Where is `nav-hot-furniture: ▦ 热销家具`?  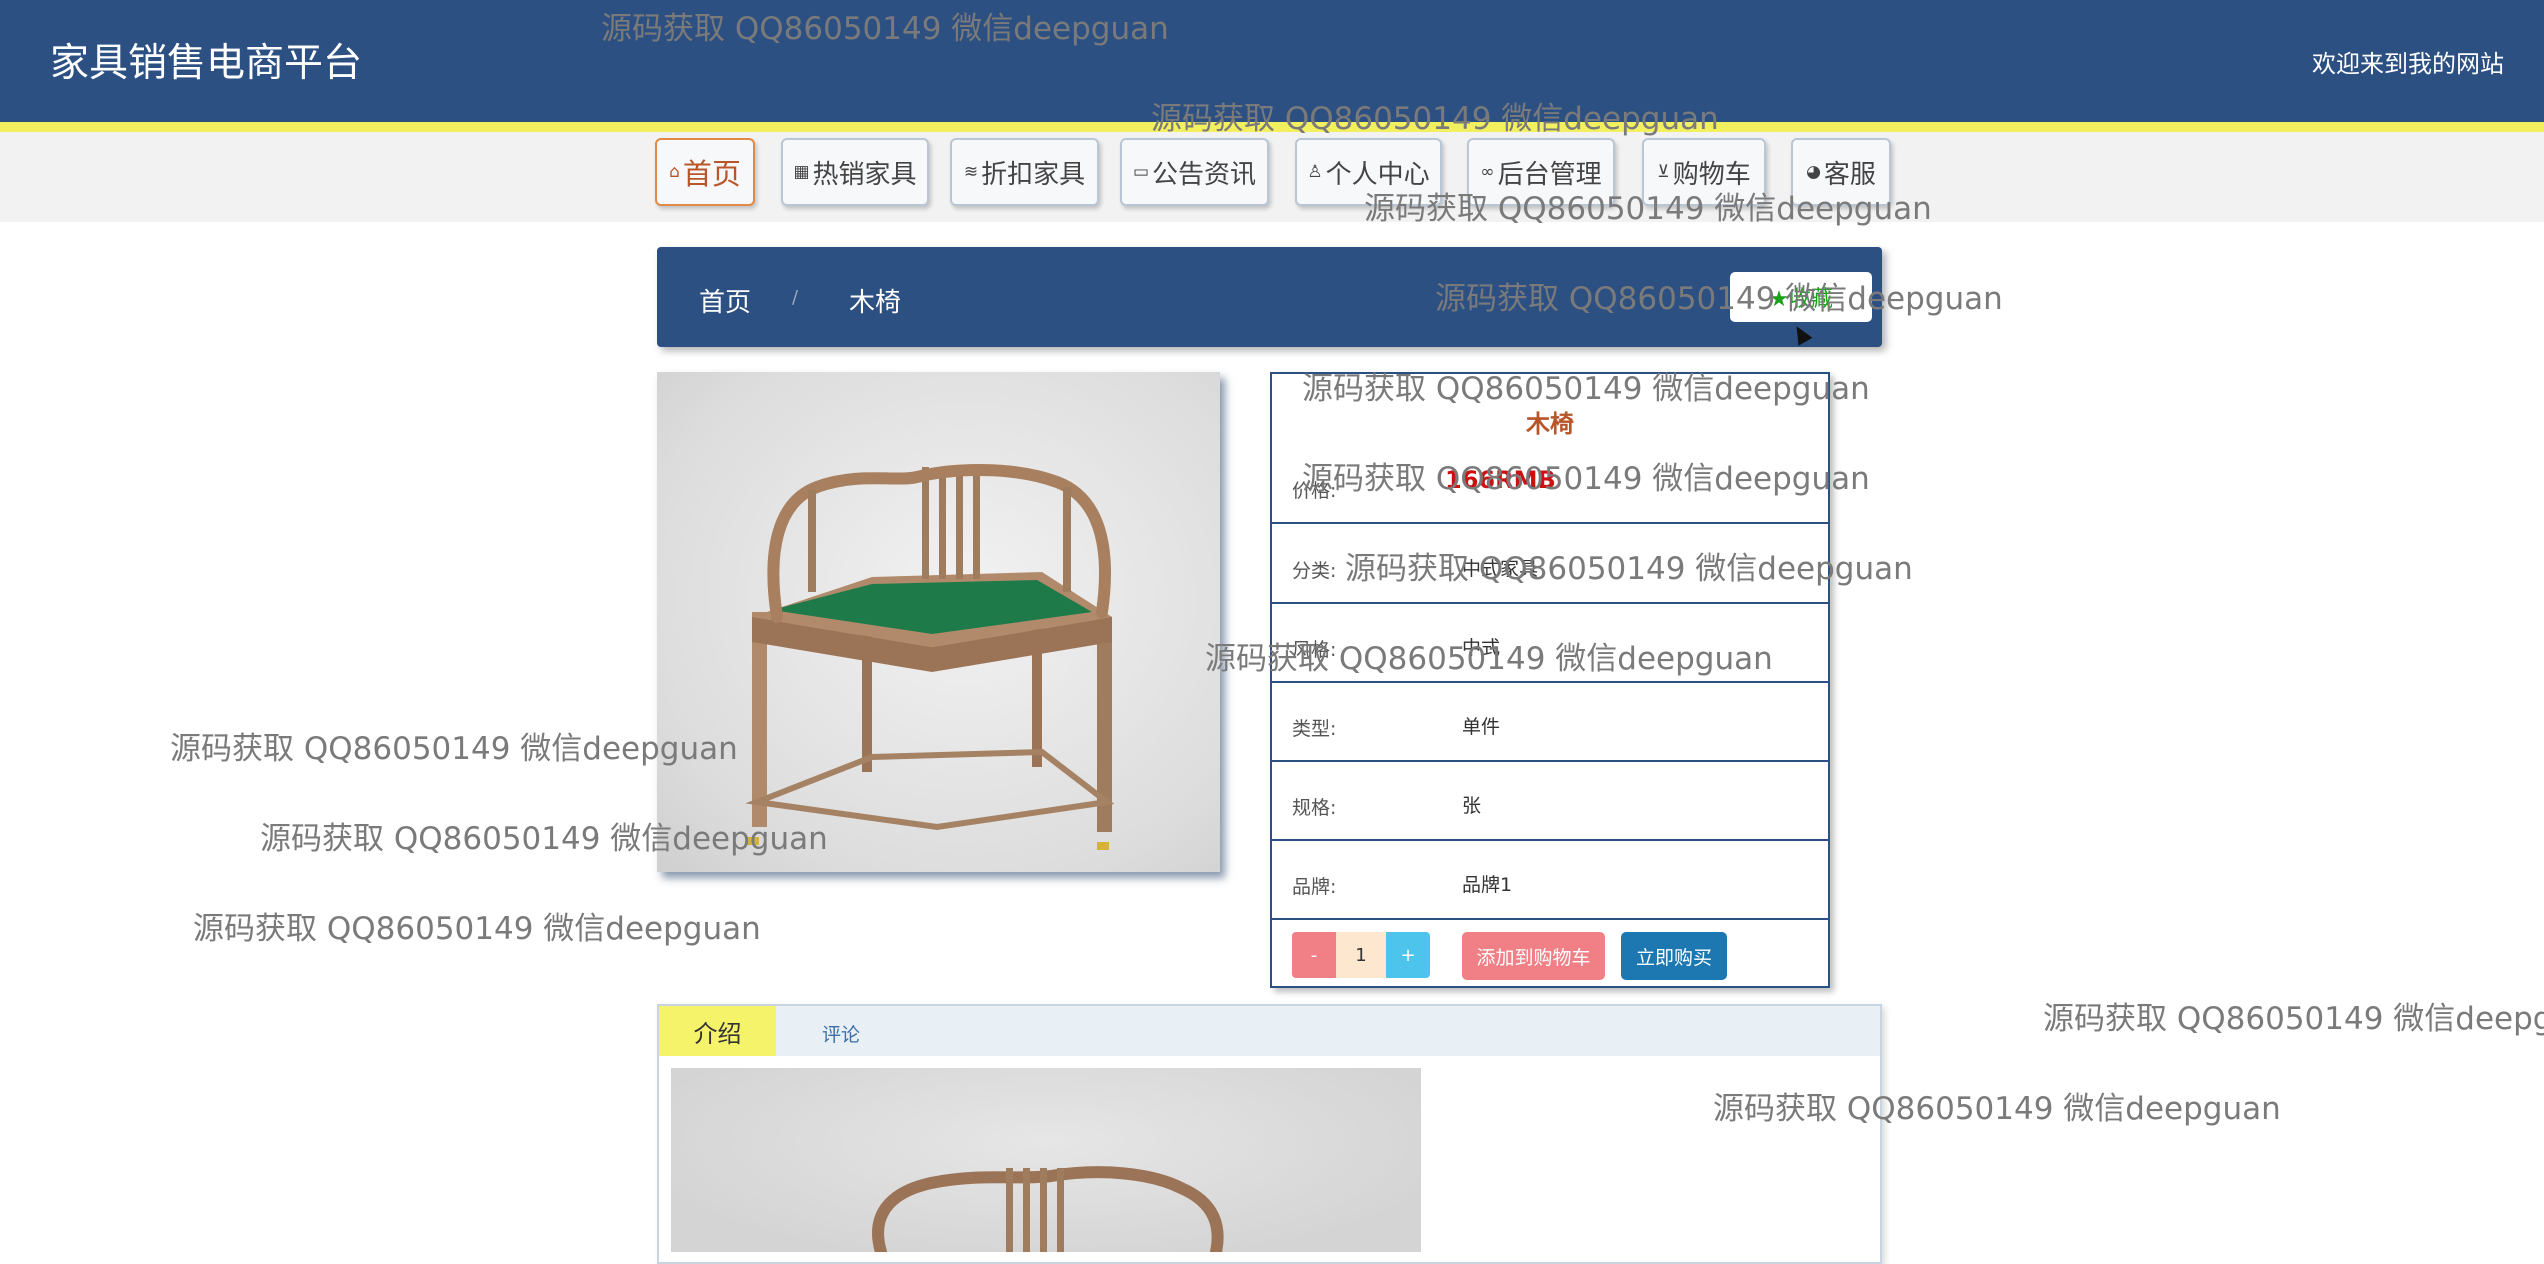 nav-hot-furniture: ▦ 热销家具 is located at coordinates (855, 172).